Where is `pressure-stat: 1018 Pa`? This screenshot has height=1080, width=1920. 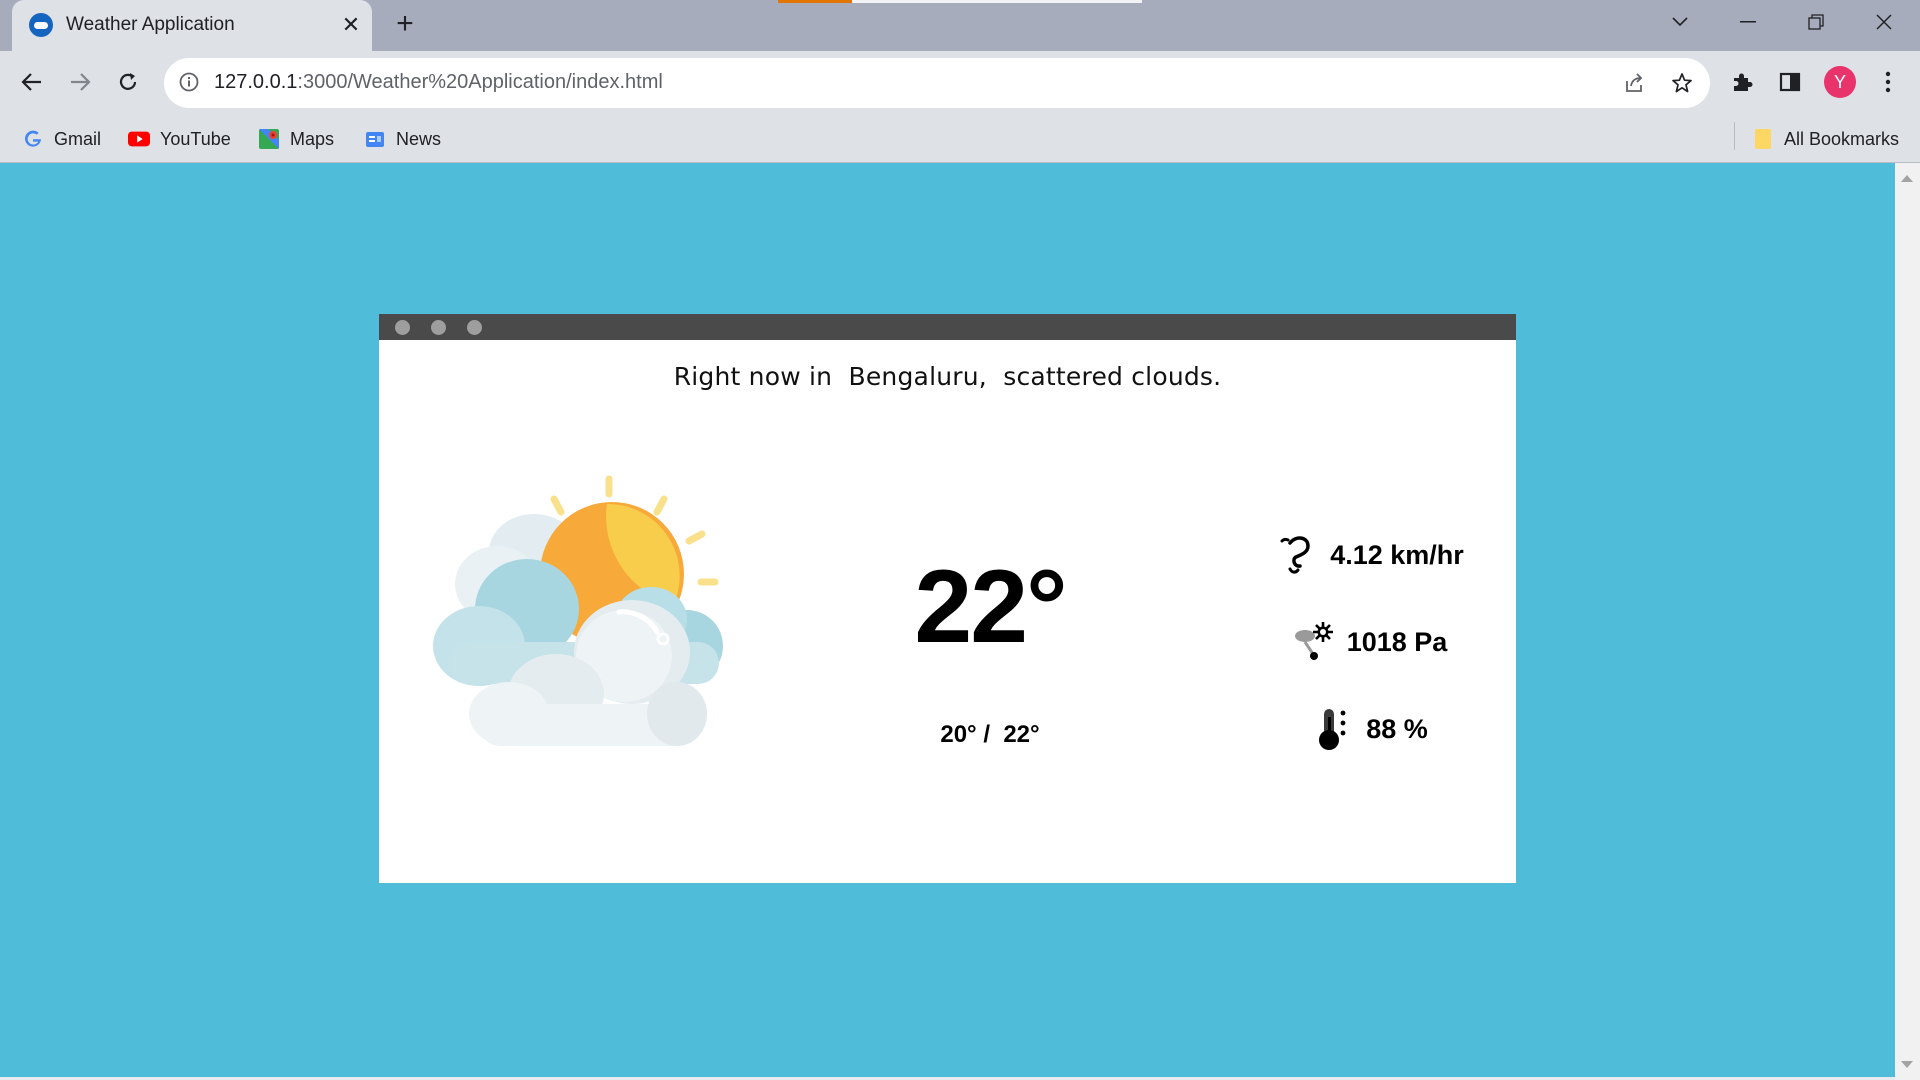
pressure-stat: 1018 Pa is located at coordinates (1369, 642).